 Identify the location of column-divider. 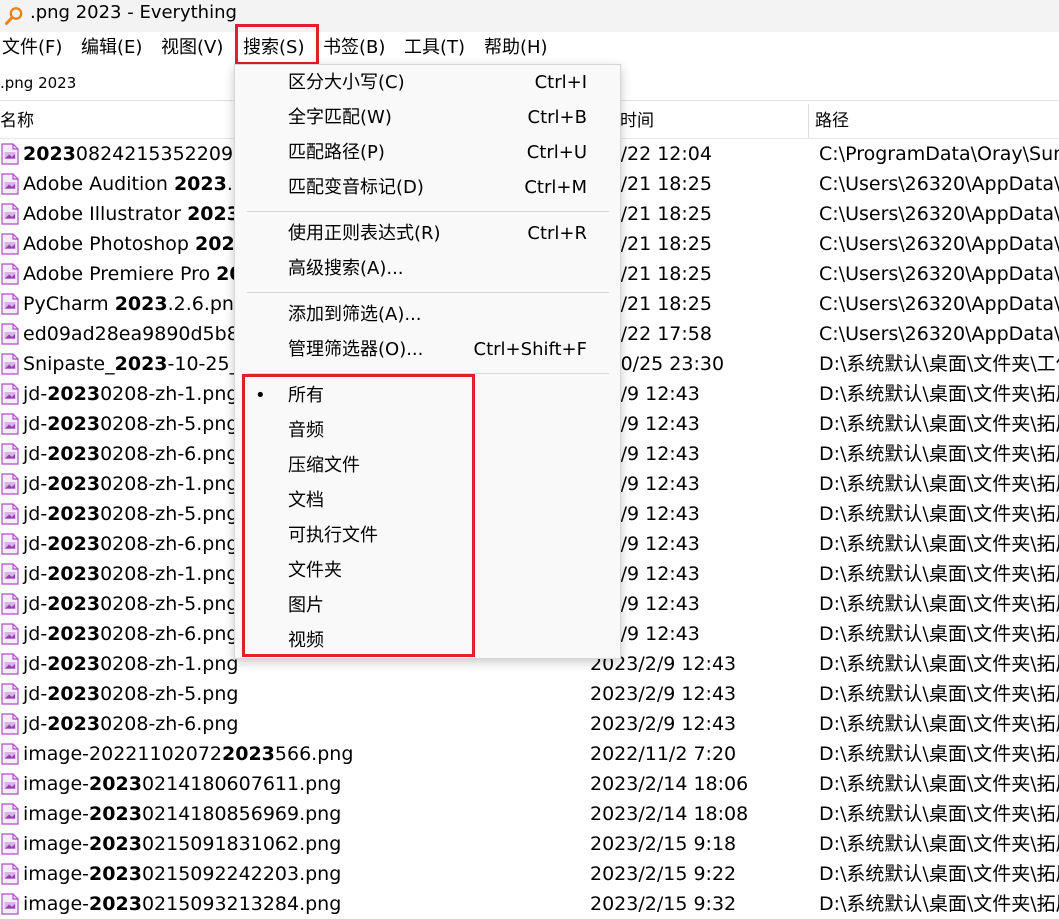
(808, 121).